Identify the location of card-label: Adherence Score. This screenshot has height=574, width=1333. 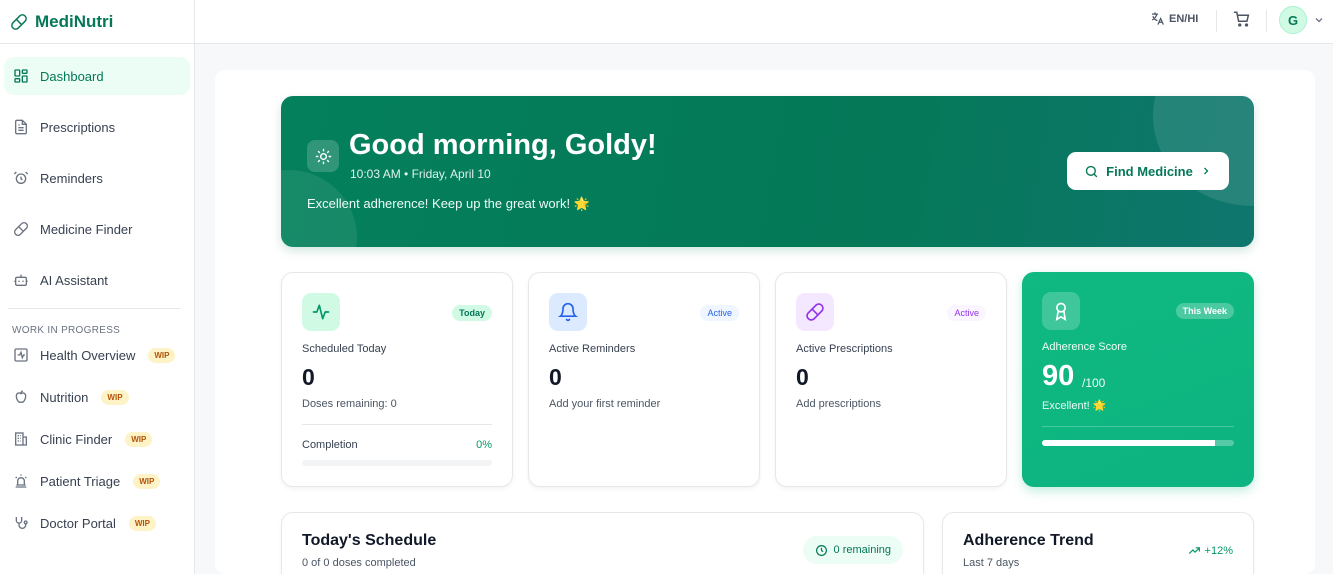
(1084, 347).